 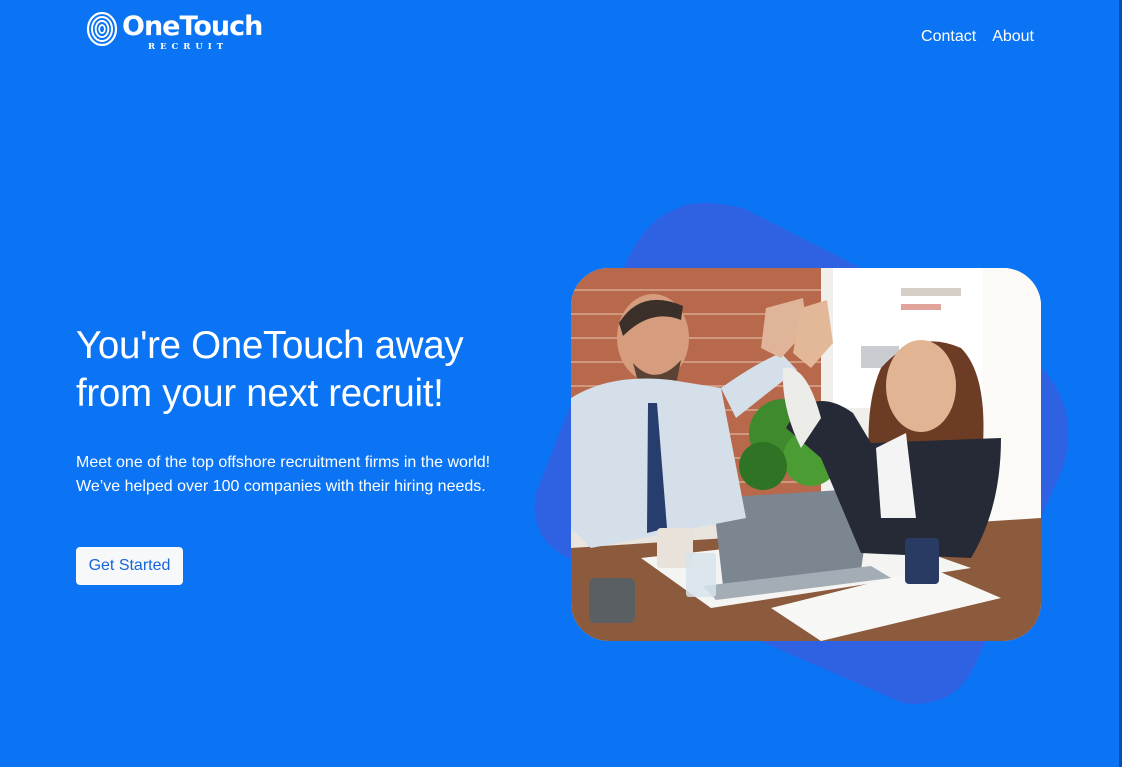 I want to click on get-started-button: Get Started, so click(x=129, y=566).